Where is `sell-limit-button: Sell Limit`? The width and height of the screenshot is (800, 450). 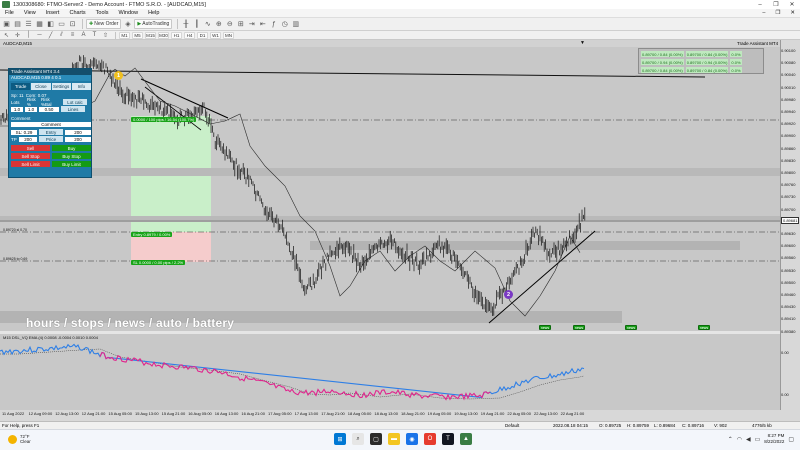 sell-limit-button: Sell Limit is located at coordinates (30, 164).